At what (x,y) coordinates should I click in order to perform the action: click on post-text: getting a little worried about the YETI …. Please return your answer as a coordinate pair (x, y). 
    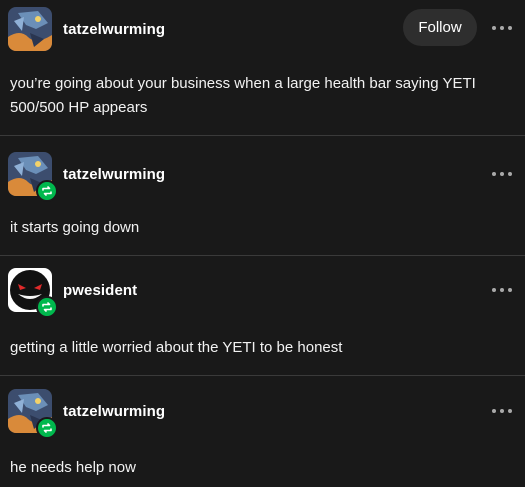
    Looking at the image, I should click on (176, 347).